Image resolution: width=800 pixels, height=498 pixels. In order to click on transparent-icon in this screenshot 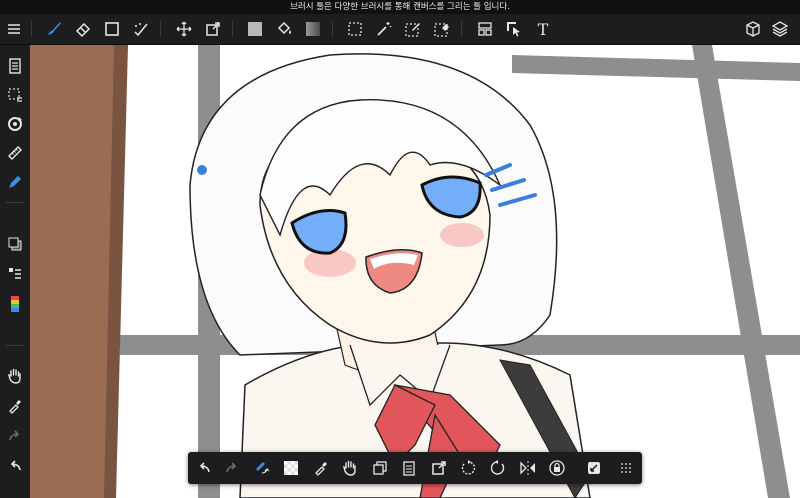, I will do `click(291, 468)`.